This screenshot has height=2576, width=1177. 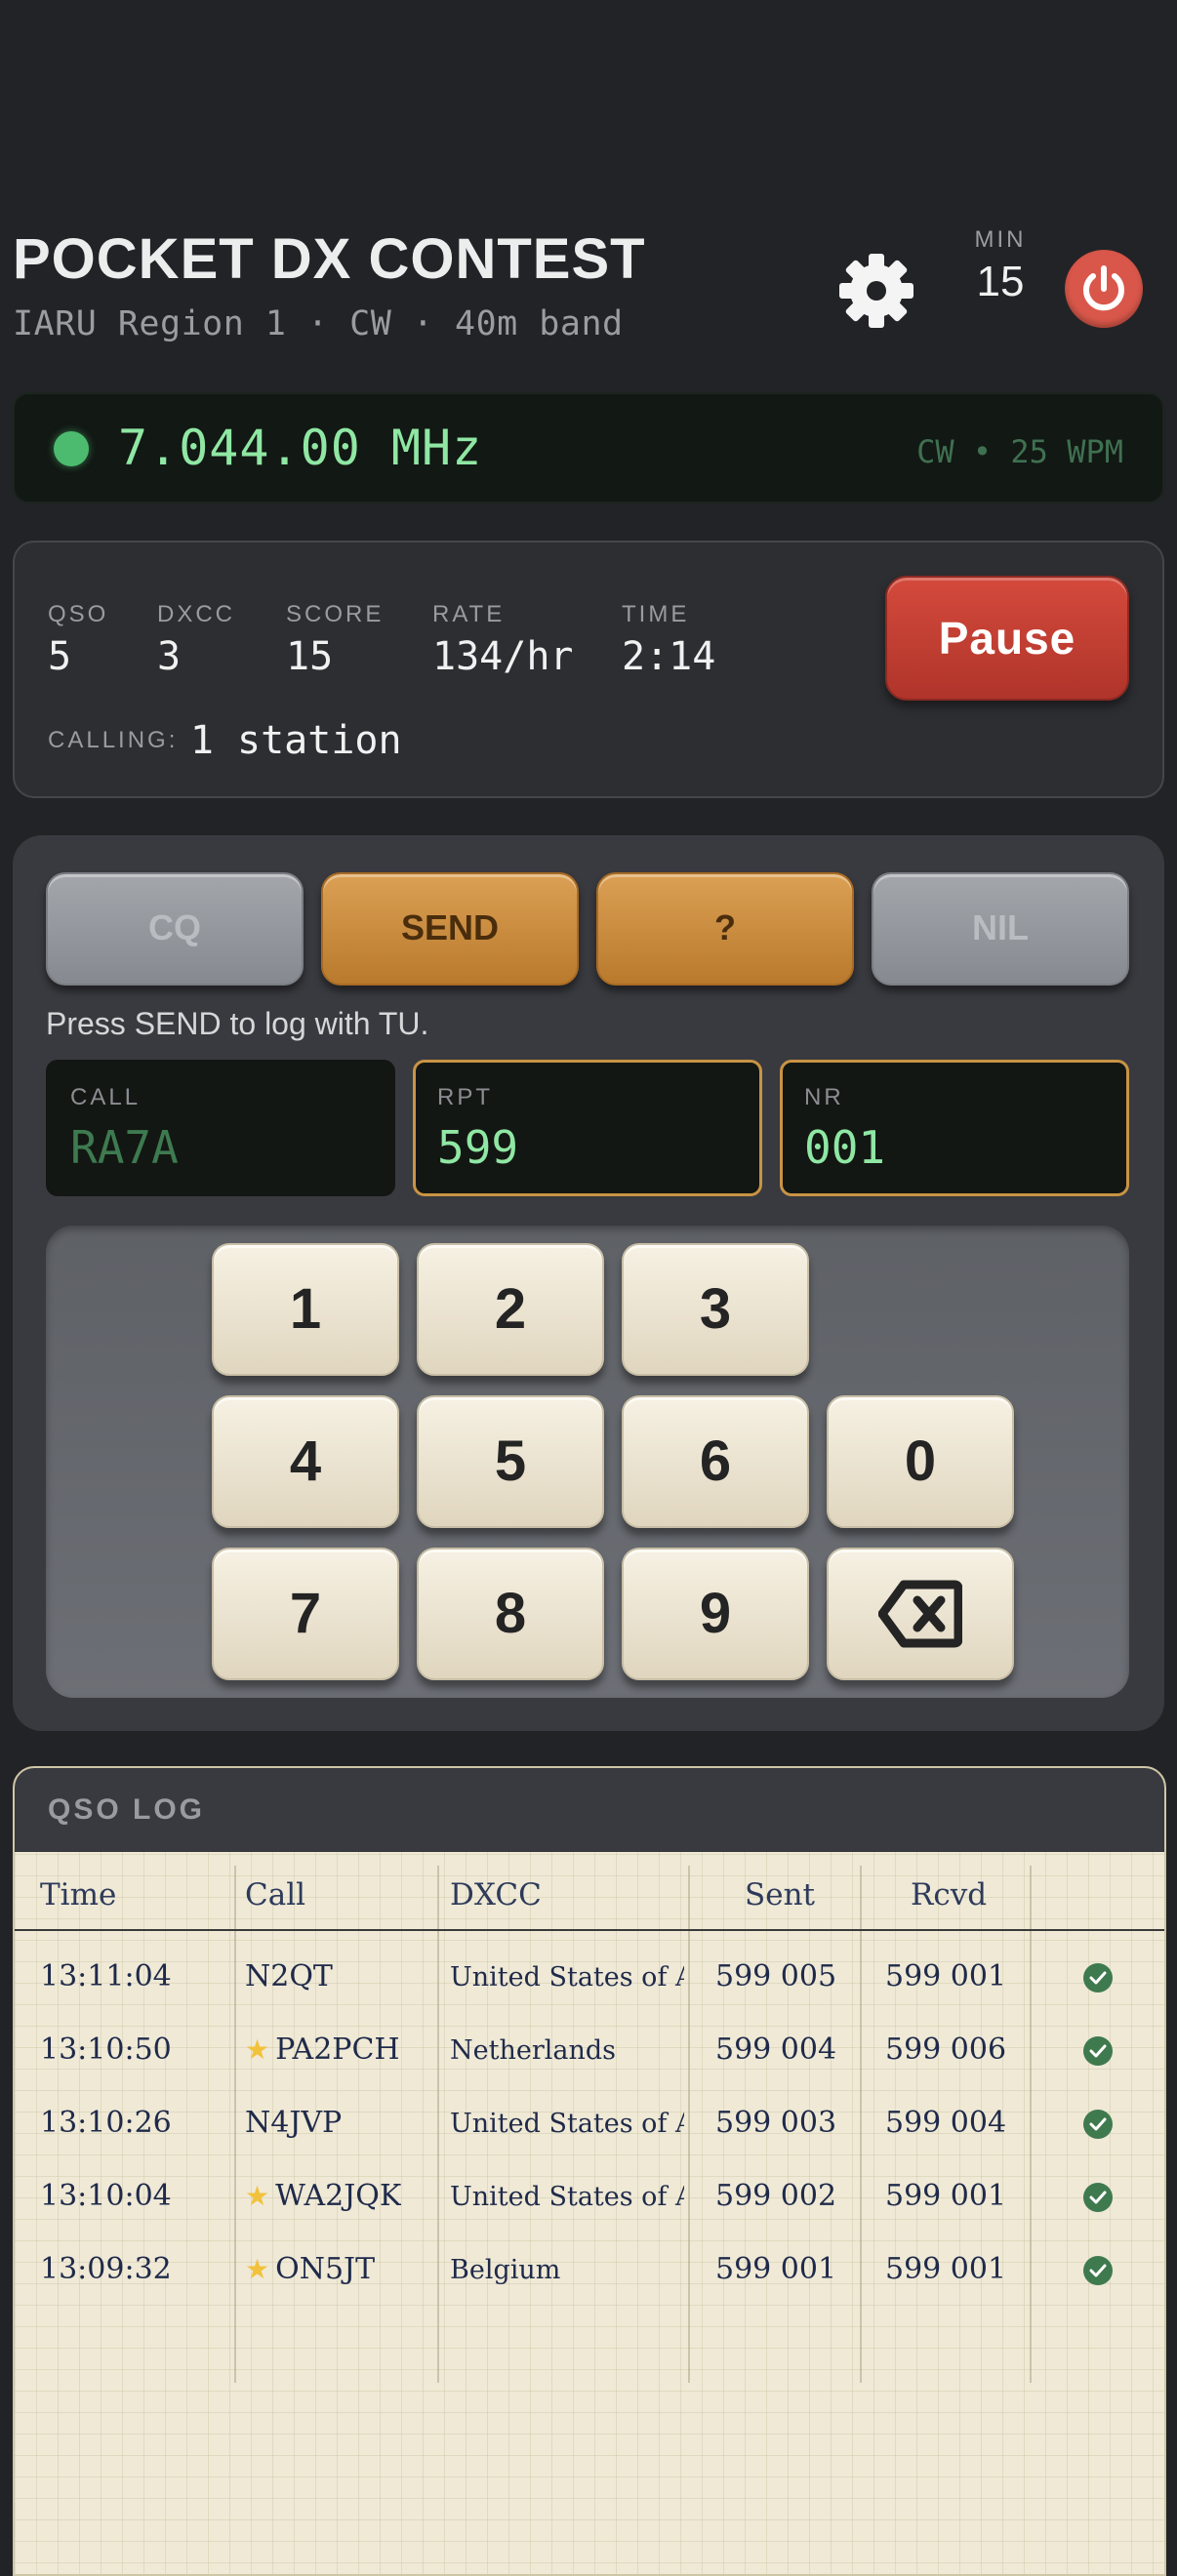 What do you see at coordinates (124, 1147) in the screenshot?
I see `field-value: RA7A` at bounding box center [124, 1147].